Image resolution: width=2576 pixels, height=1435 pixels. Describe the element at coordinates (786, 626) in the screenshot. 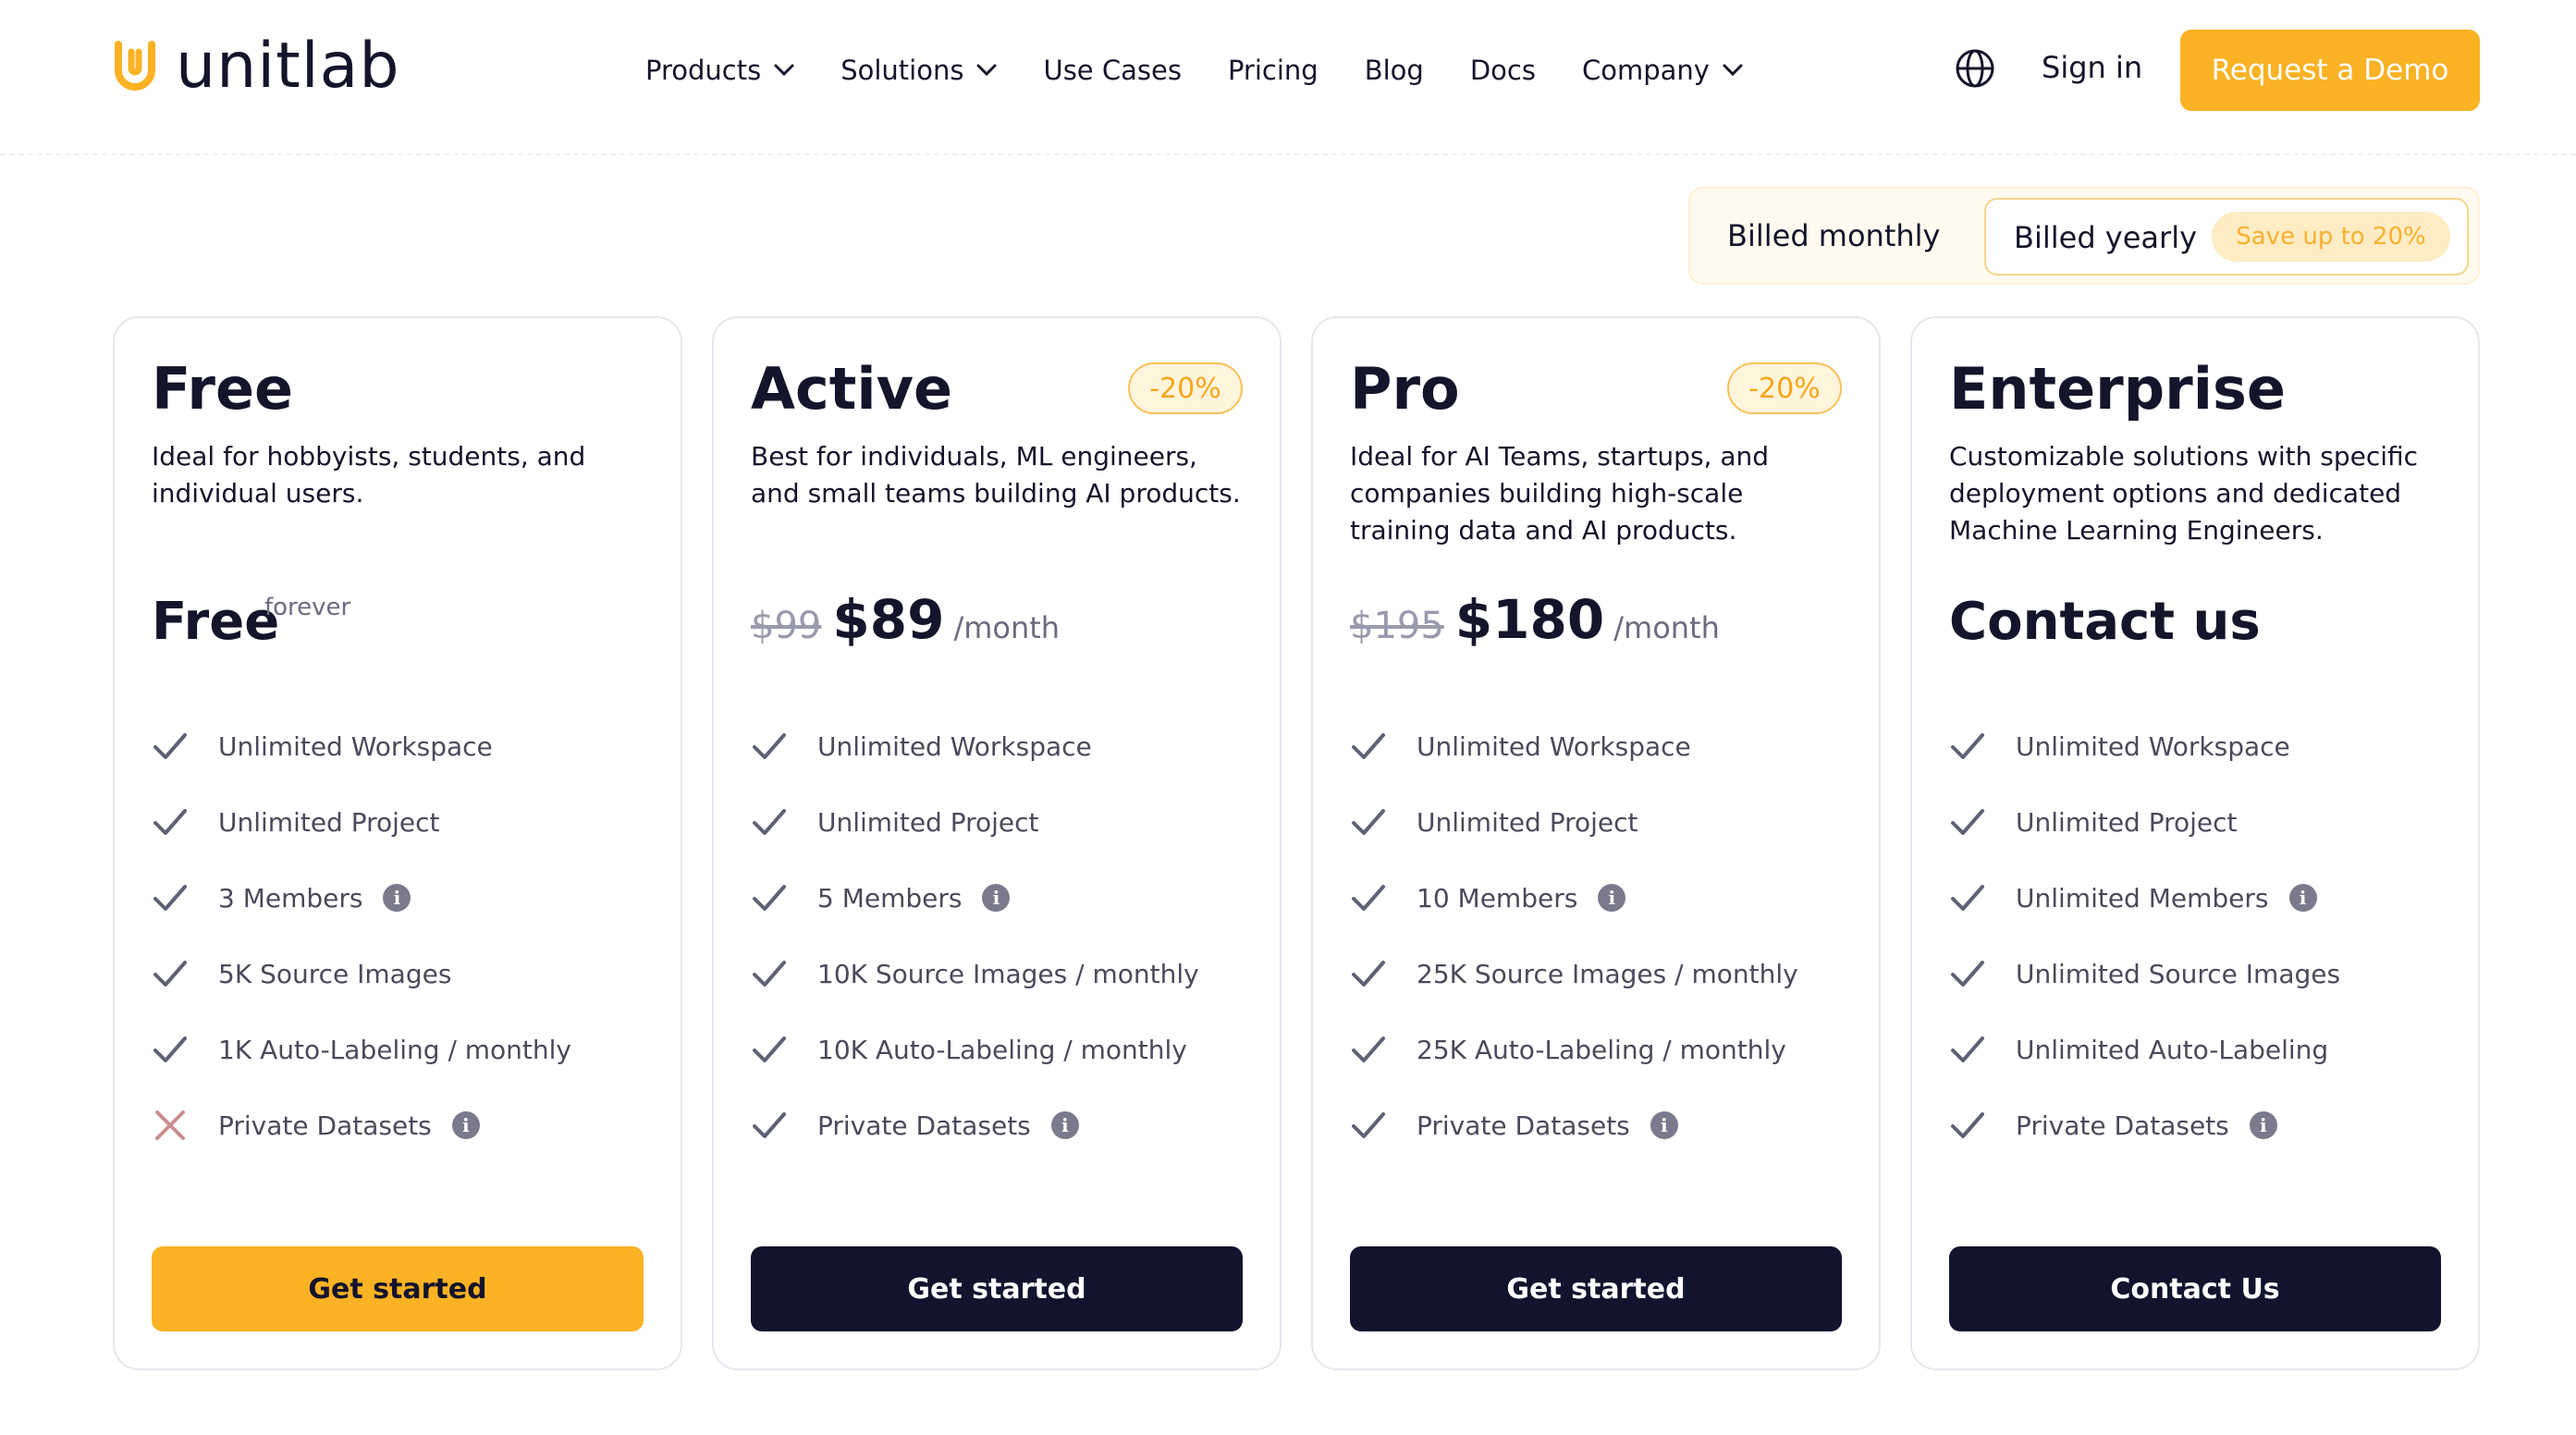

I see `price-old: $99` at that location.